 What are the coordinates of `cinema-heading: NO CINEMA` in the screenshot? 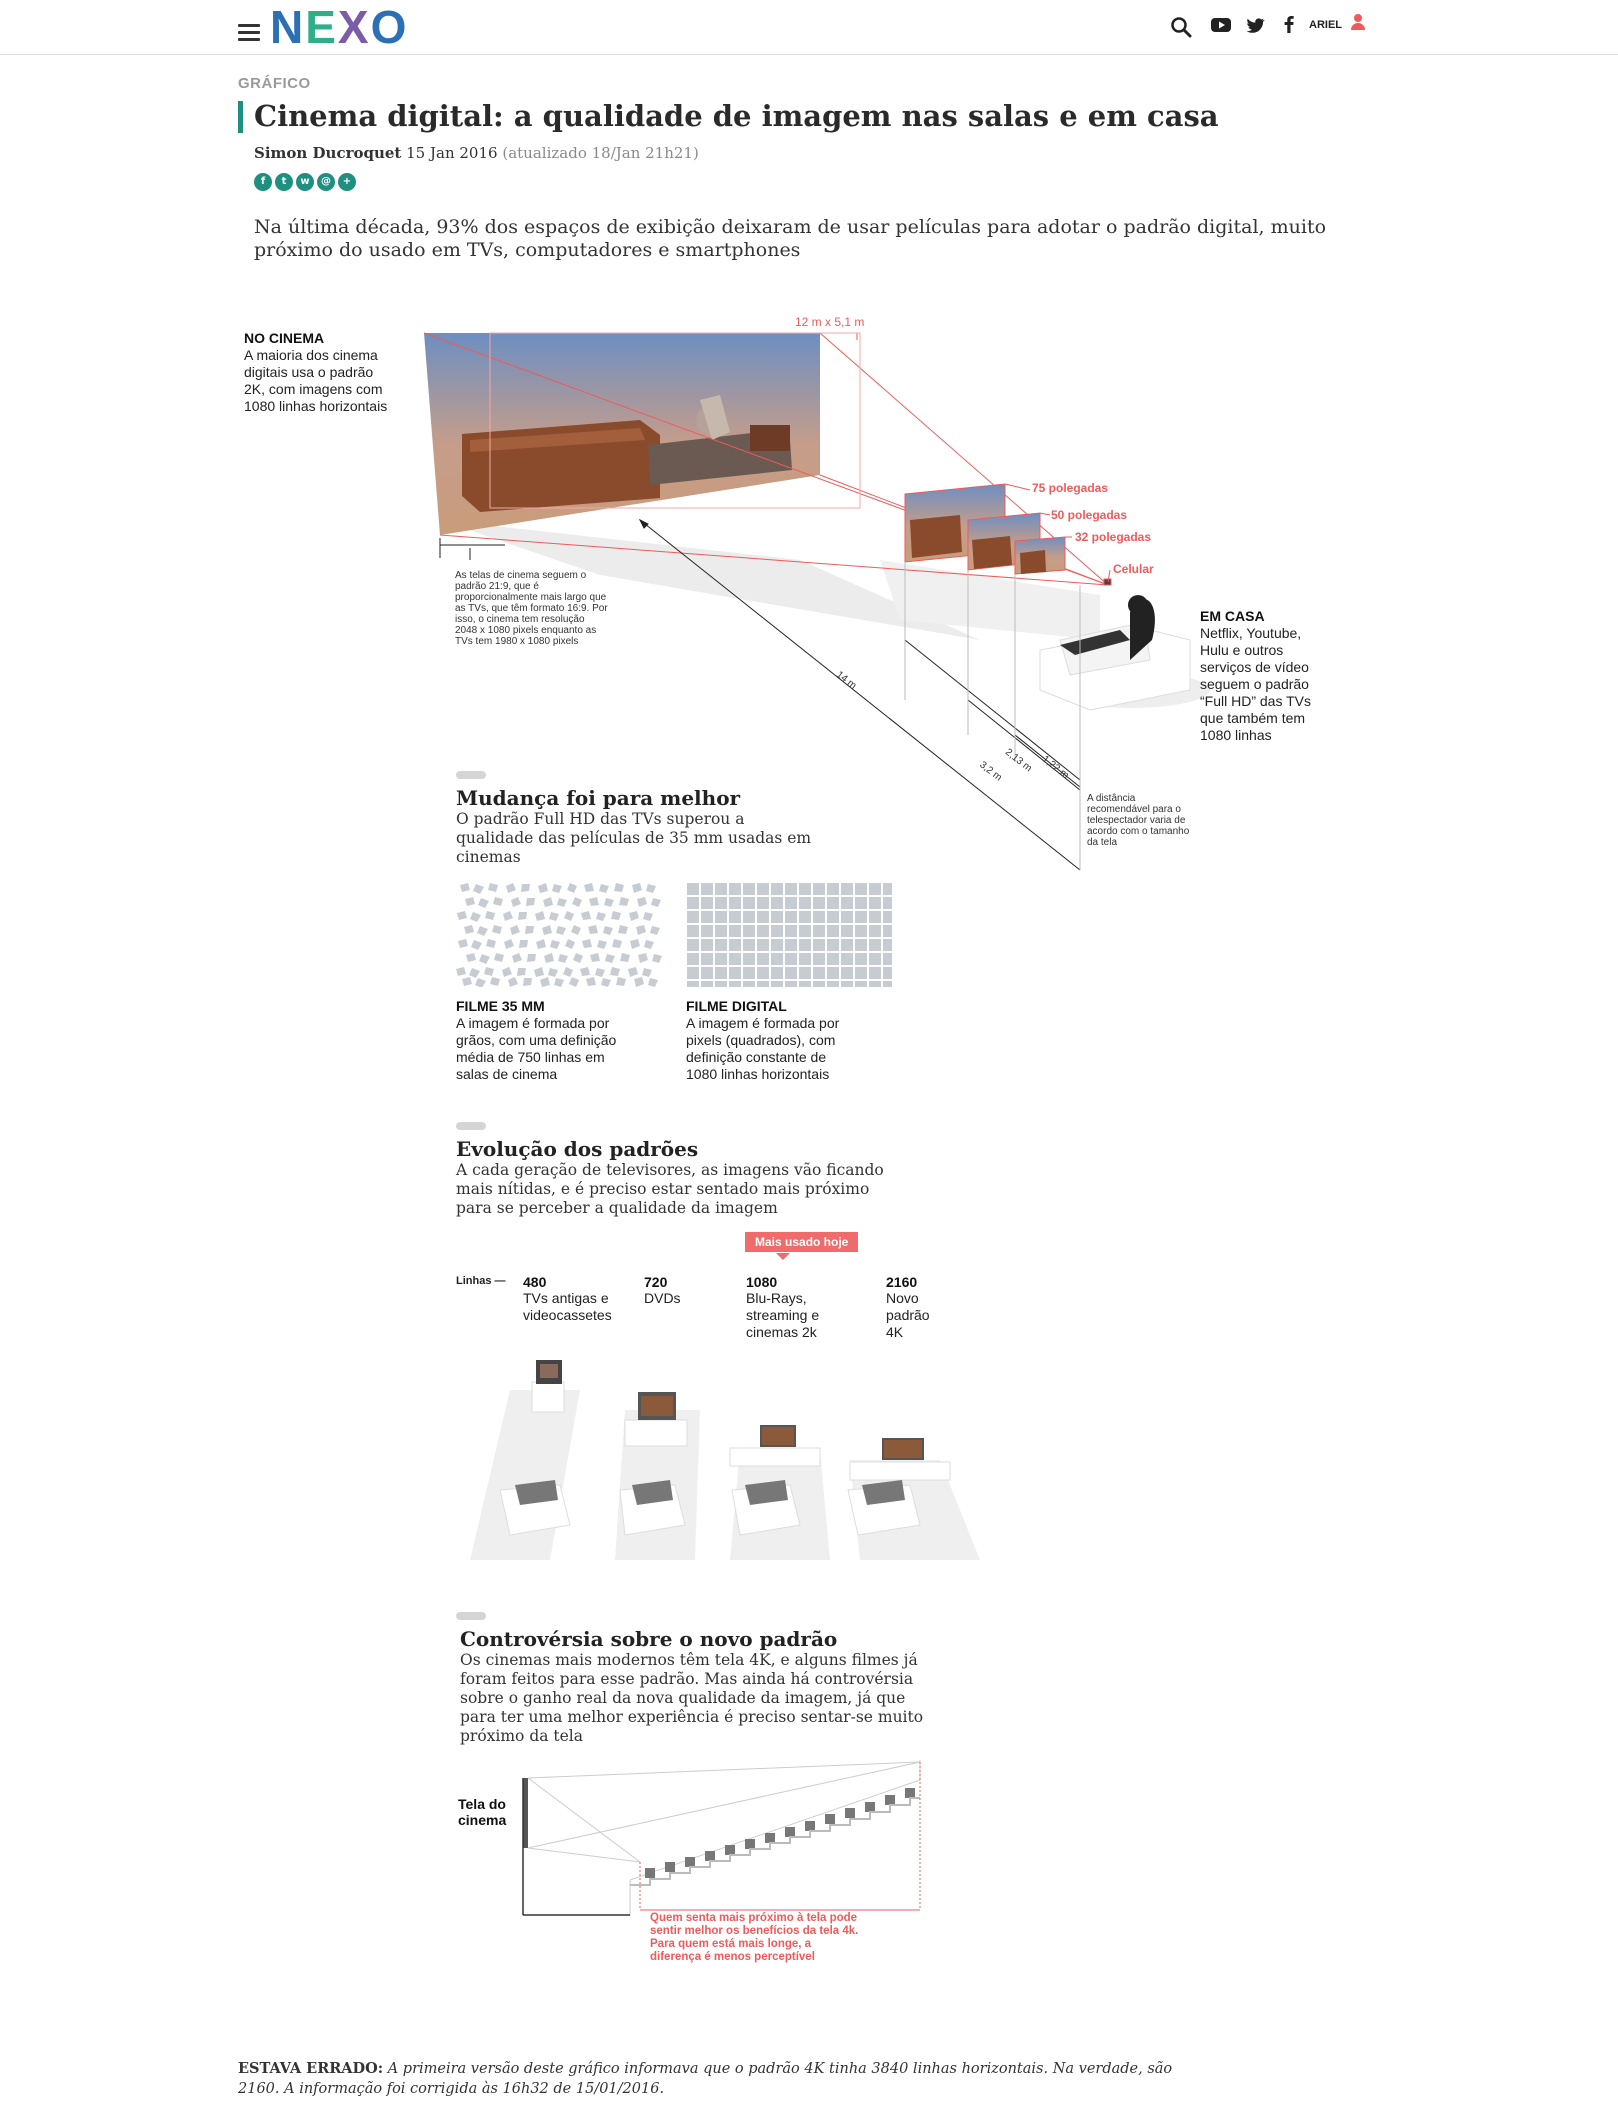 It's located at (284, 338).